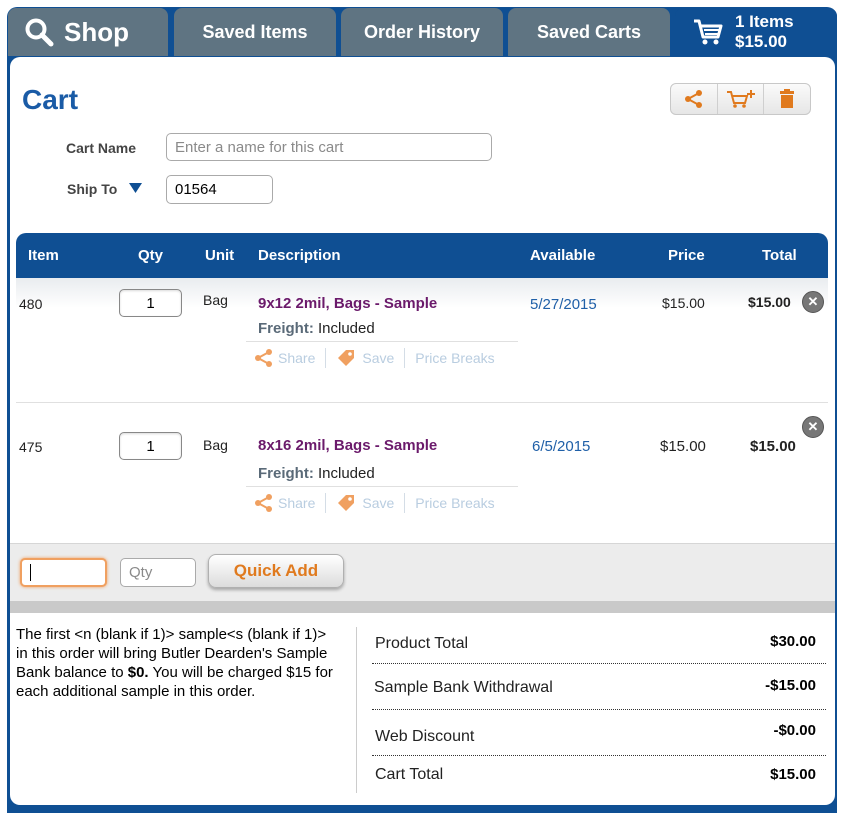 The height and width of the screenshot is (816, 844). I want to click on row1-desc-text: 9x12 2mil, Bags -, so click(321, 303).